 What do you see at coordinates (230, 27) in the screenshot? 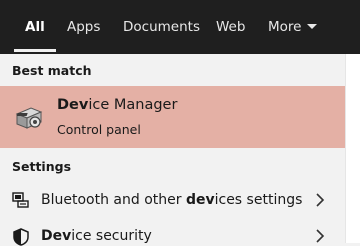
I see `tab-web: Web` at bounding box center [230, 27].